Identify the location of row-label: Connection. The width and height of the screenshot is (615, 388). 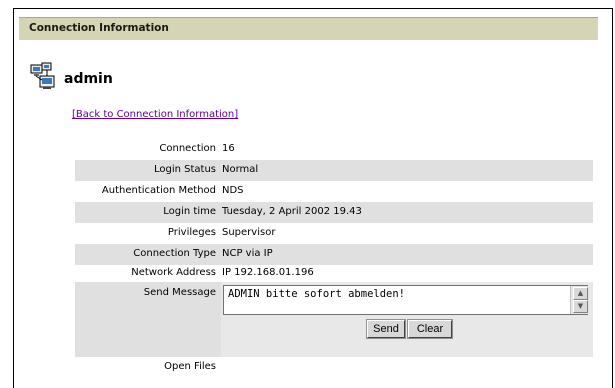
(187, 148).